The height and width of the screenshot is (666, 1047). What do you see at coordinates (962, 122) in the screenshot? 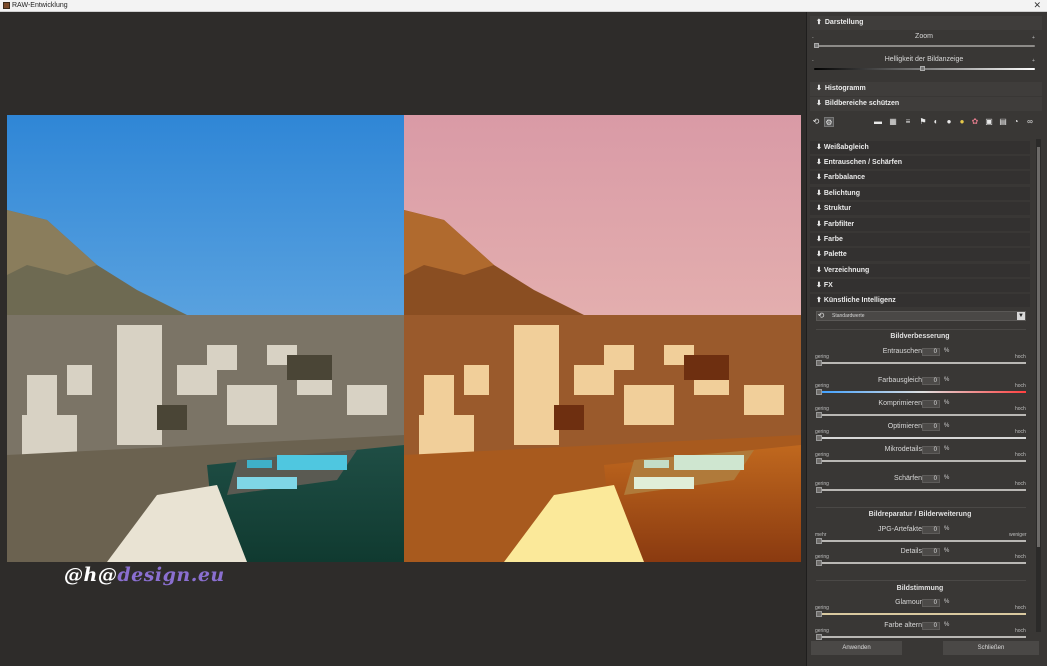
I see `sun-icon: ●` at bounding box center [962, 122].